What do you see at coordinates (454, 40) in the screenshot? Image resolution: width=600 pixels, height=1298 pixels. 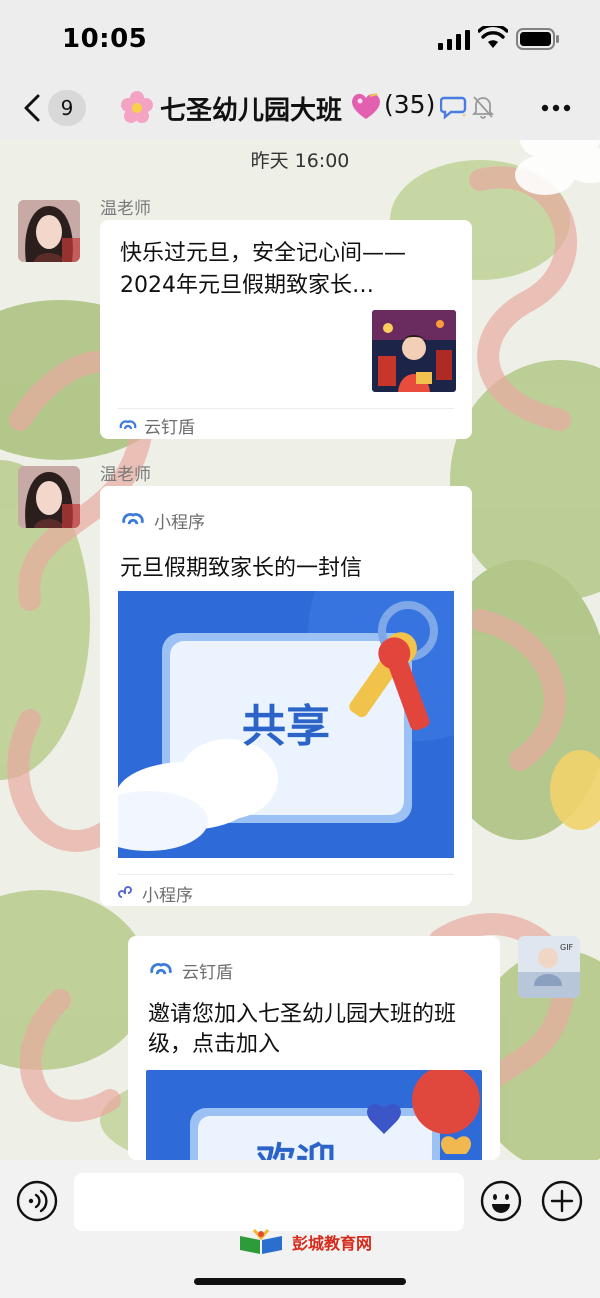 I see `cellular-signal-icon` at bounding box center [454, 40].